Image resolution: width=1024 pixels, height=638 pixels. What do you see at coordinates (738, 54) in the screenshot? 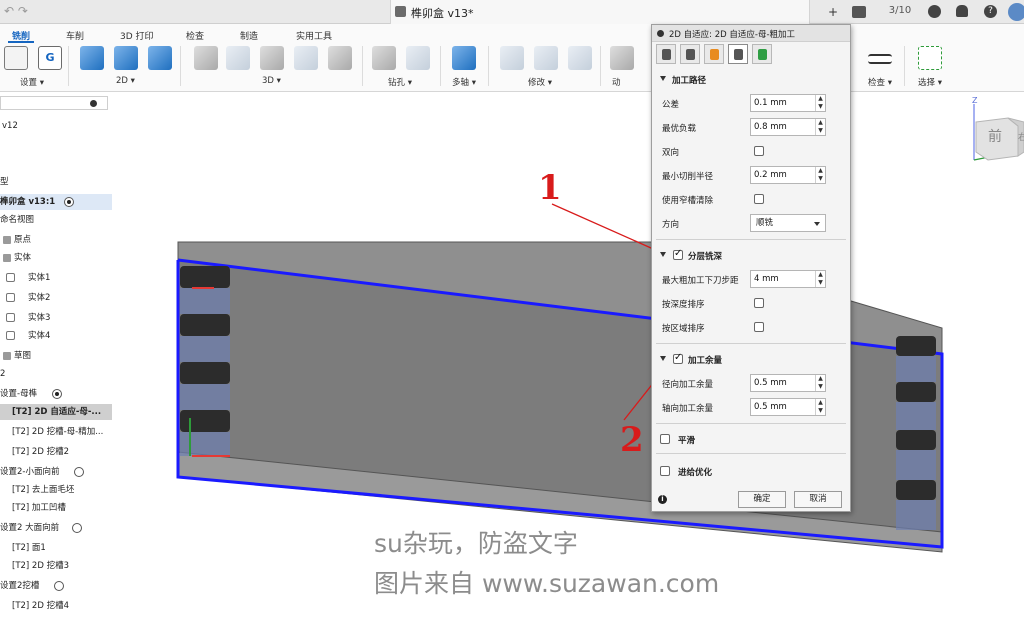
I see `tab-passes` at bounding box center [738, 54].